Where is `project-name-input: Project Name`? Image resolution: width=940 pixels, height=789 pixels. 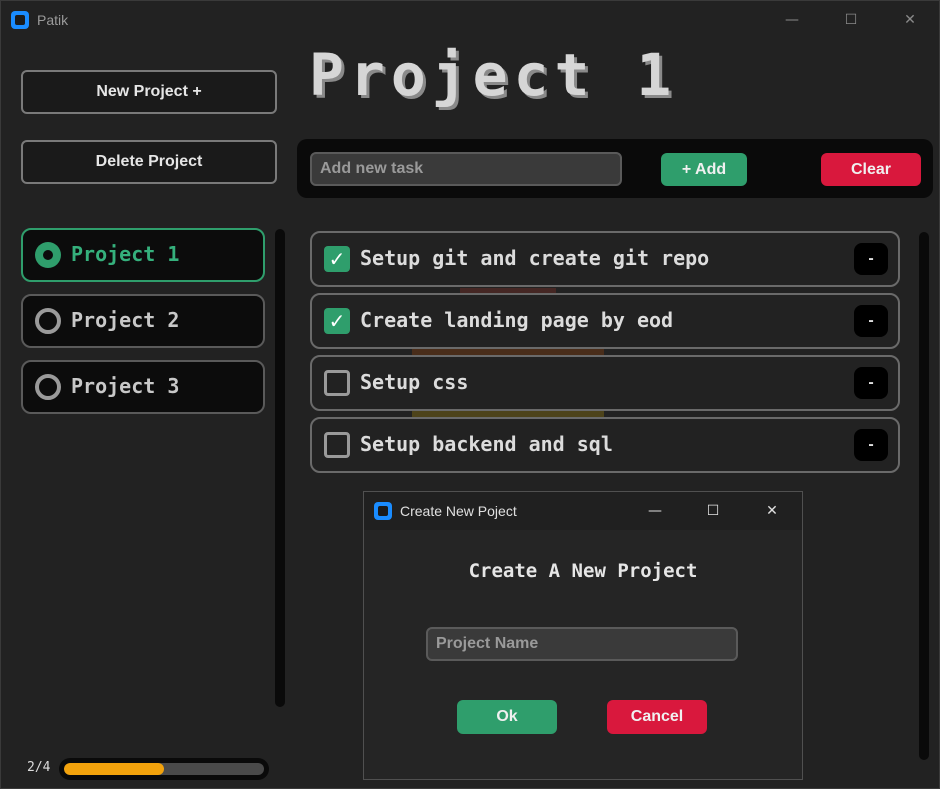 project-name-input: Project Name is located at coordinates (582, 644).